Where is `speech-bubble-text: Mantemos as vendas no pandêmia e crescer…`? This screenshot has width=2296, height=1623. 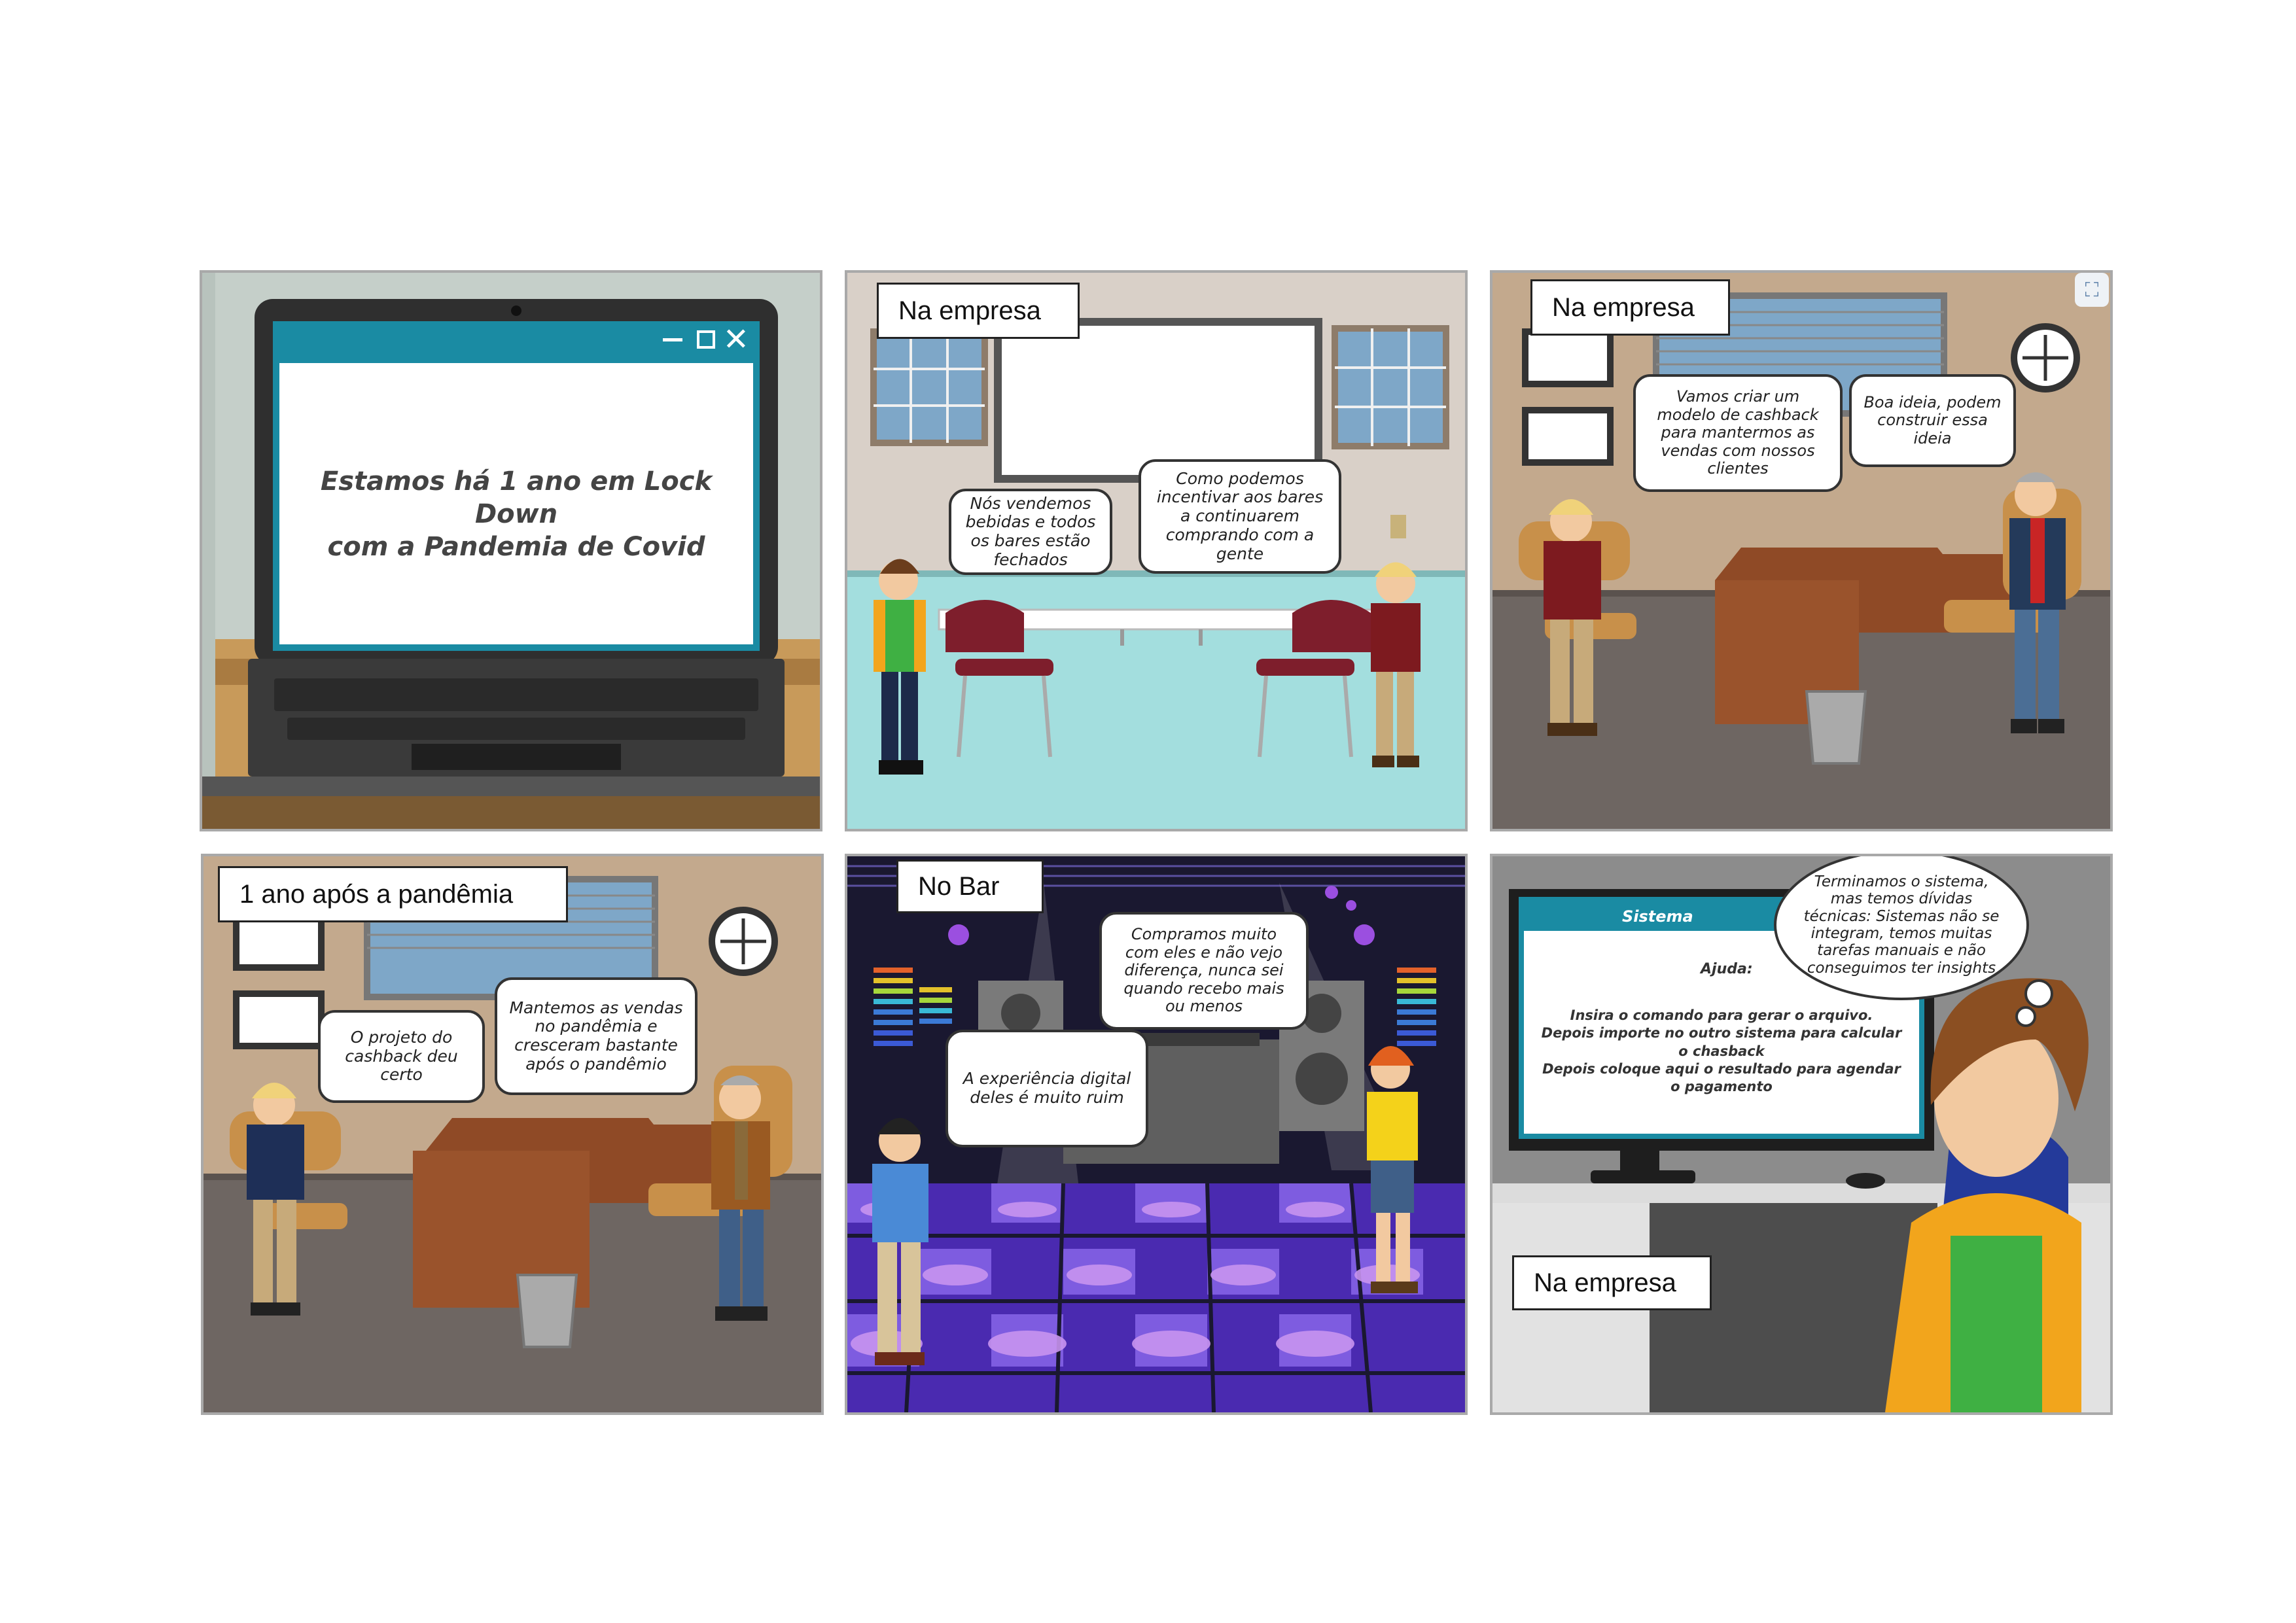
speech-bubble-text: Mantemos as vendas no pandêmia e crescer… is located at coordinates (596, 1036).